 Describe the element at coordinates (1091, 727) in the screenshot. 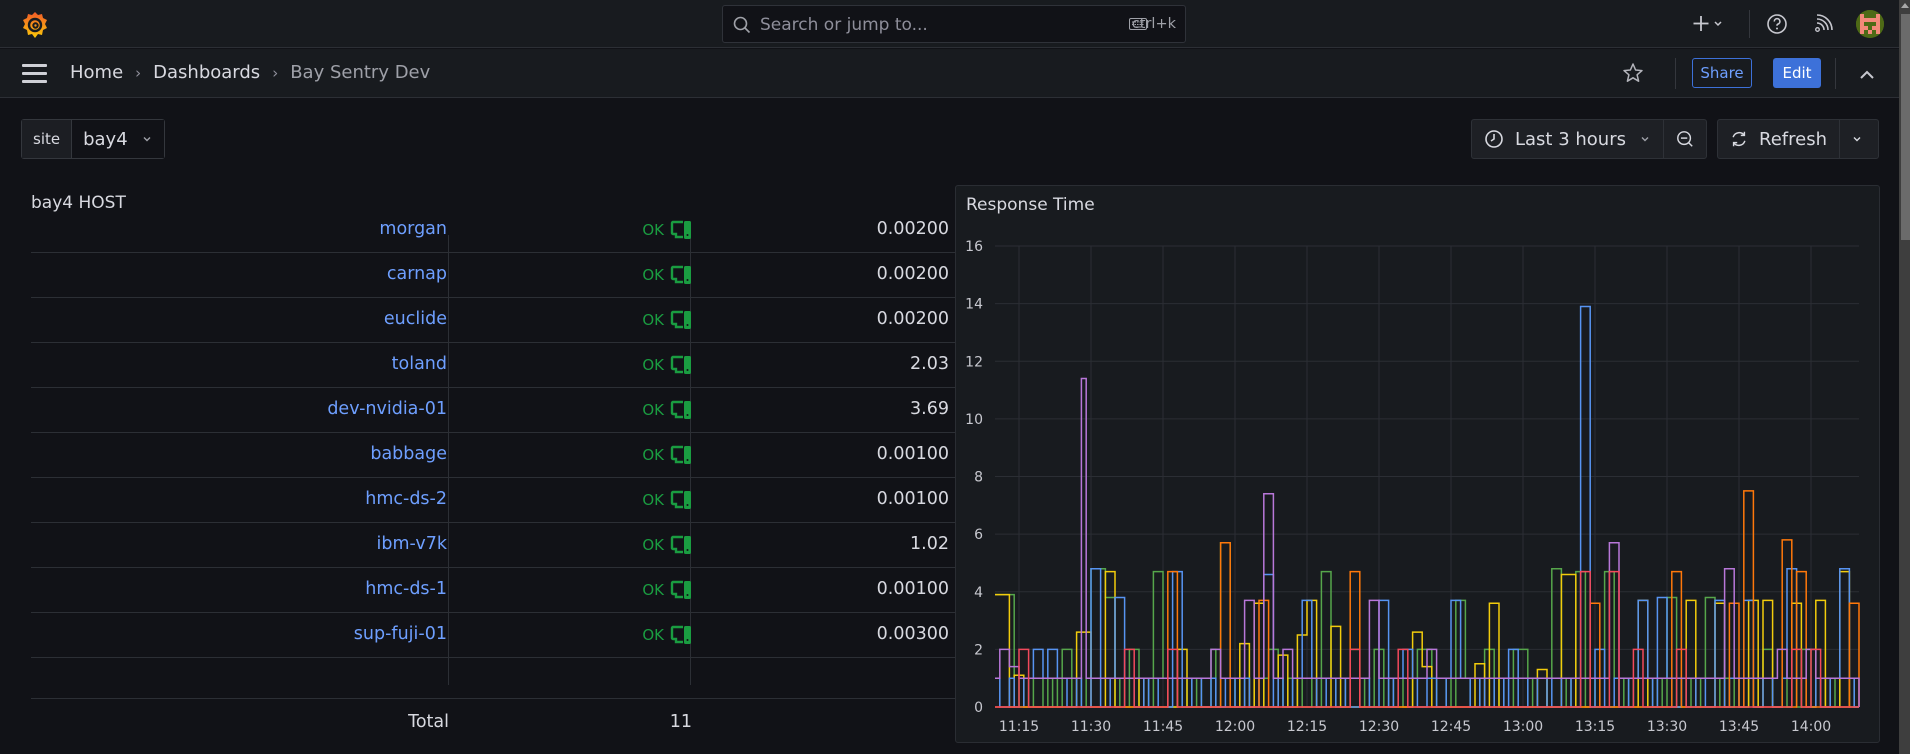

I see `x-tick-label: 11:30` at that location.